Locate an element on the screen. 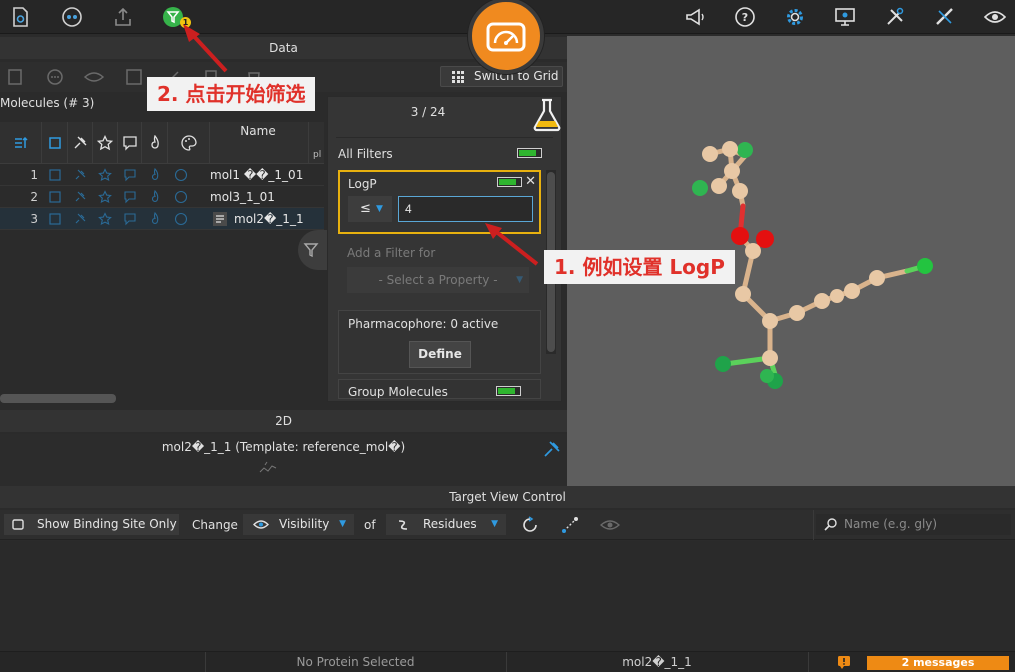 This screenshot has width=1015, height=672. target-view-header: Target View Control is located at coordinates (507, 497).